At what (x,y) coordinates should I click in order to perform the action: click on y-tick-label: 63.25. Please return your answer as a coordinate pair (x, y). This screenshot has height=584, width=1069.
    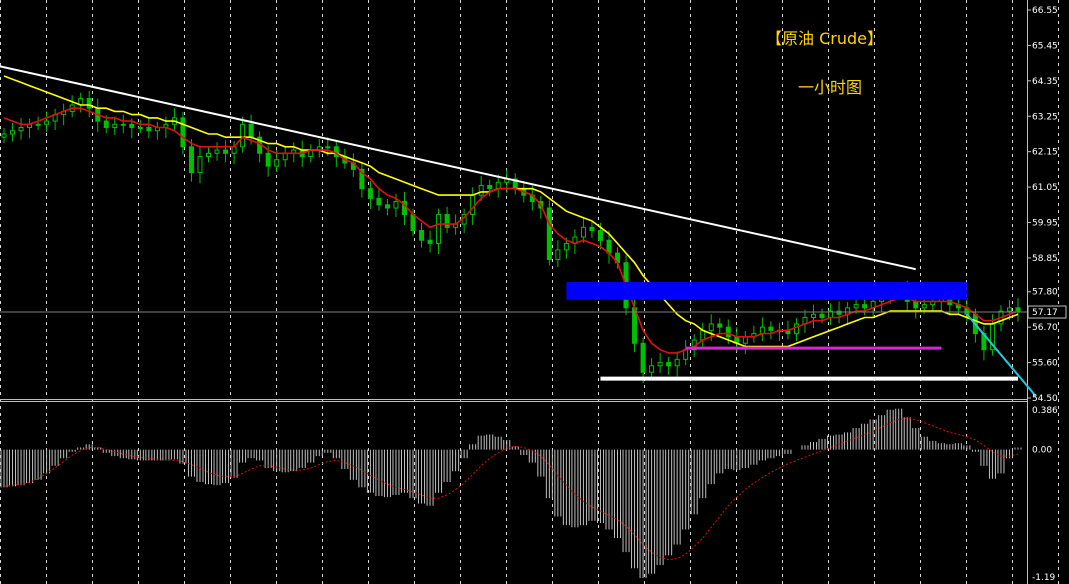
    Looking at the image, I should click on (1045, 117).